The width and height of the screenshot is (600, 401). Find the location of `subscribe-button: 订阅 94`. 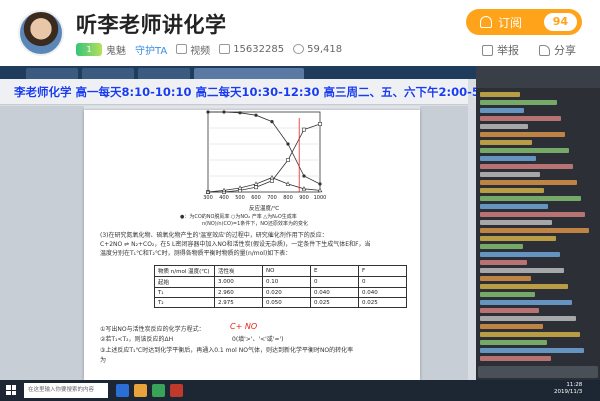

subscribe-button: 订阅 94 is located at coordinates (524, 22).